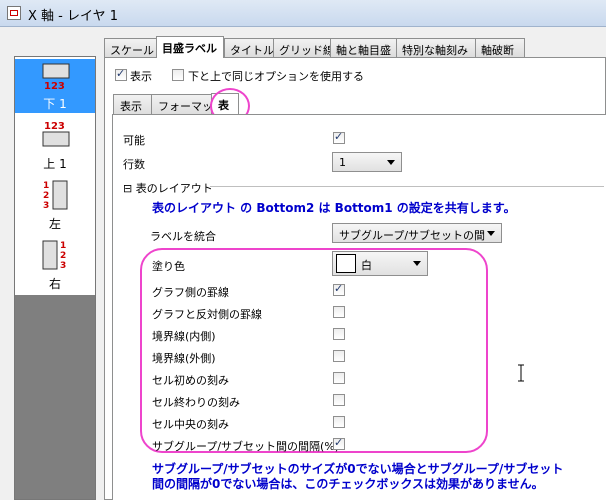 This screenshot has width=606, height=500. What do you see at coordinates (168, 266) in the screenshot?
I see `fill-color-label: 塗り色` at bounding box center [168, 266].